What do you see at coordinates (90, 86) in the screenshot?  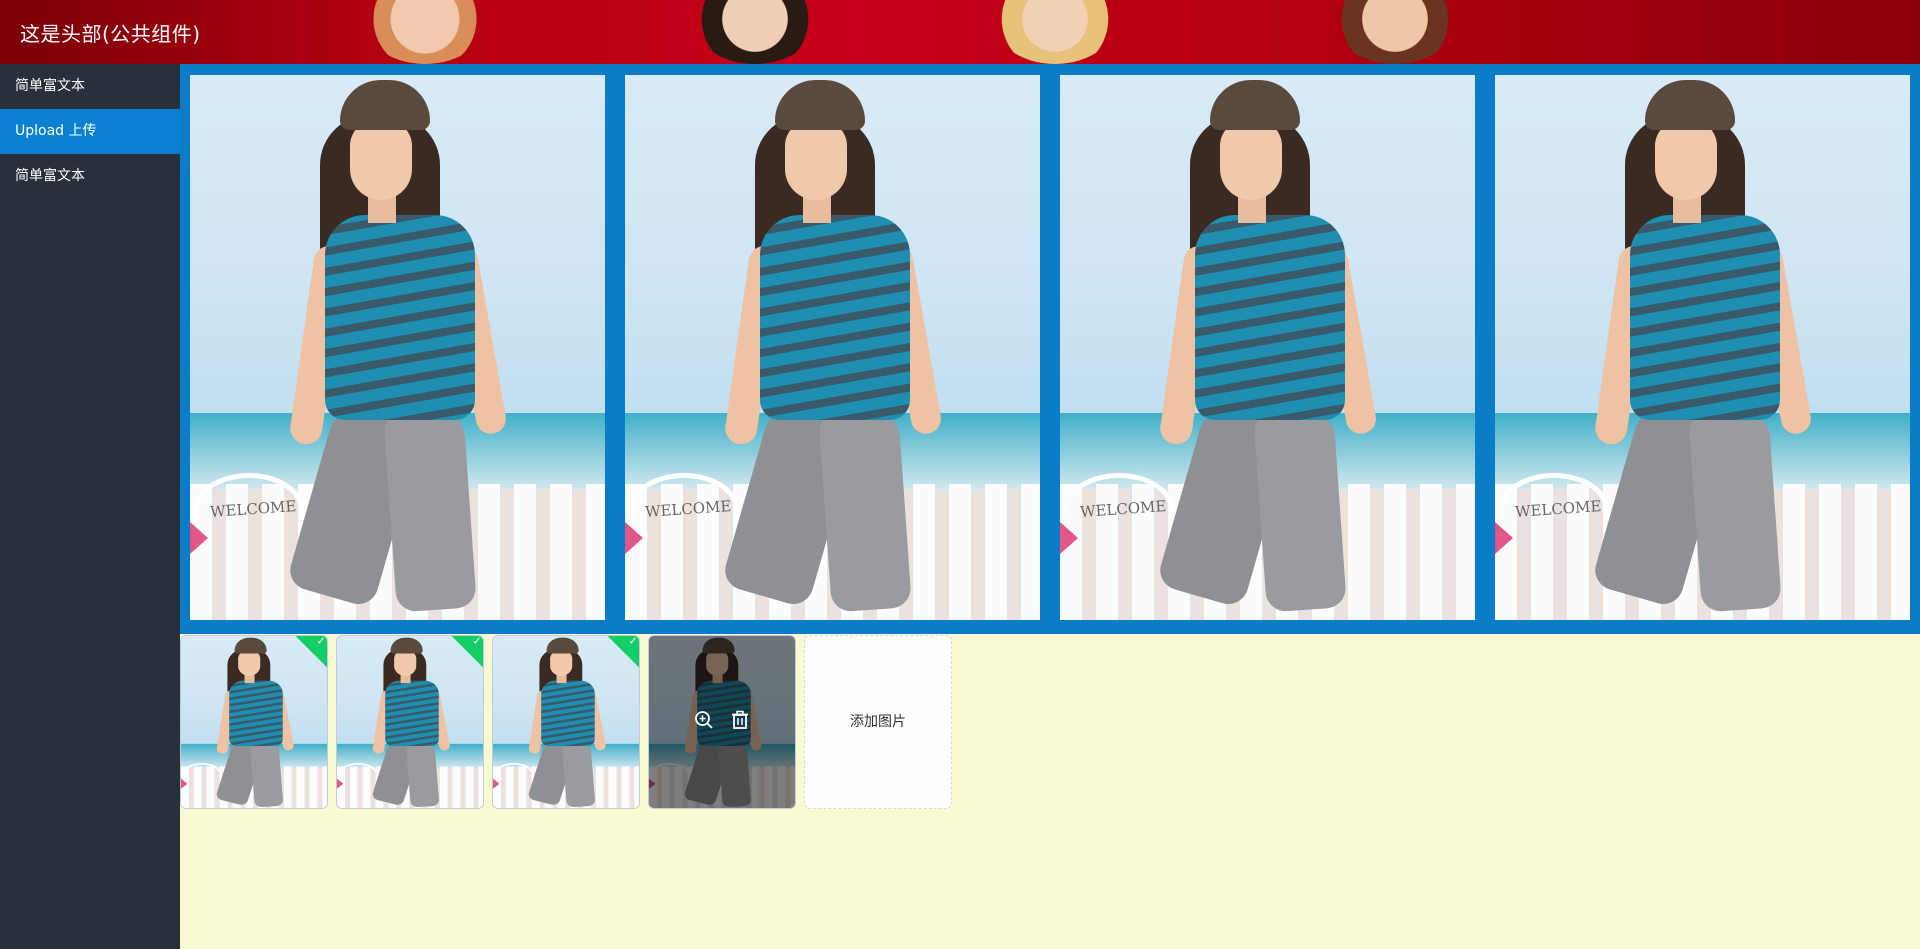 I see `sidebar-item-rich-text: 简单富文本` at bounding box center [90, 86].